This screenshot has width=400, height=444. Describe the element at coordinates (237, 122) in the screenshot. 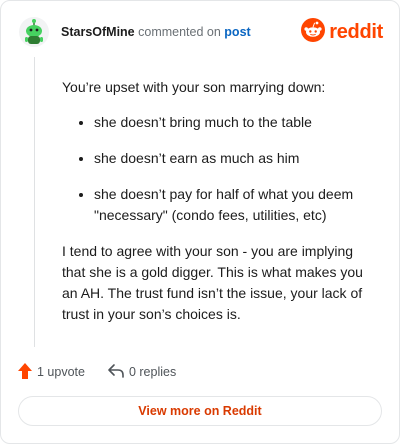

I see `list-item: she doesn’t bring much to the table` at that location.